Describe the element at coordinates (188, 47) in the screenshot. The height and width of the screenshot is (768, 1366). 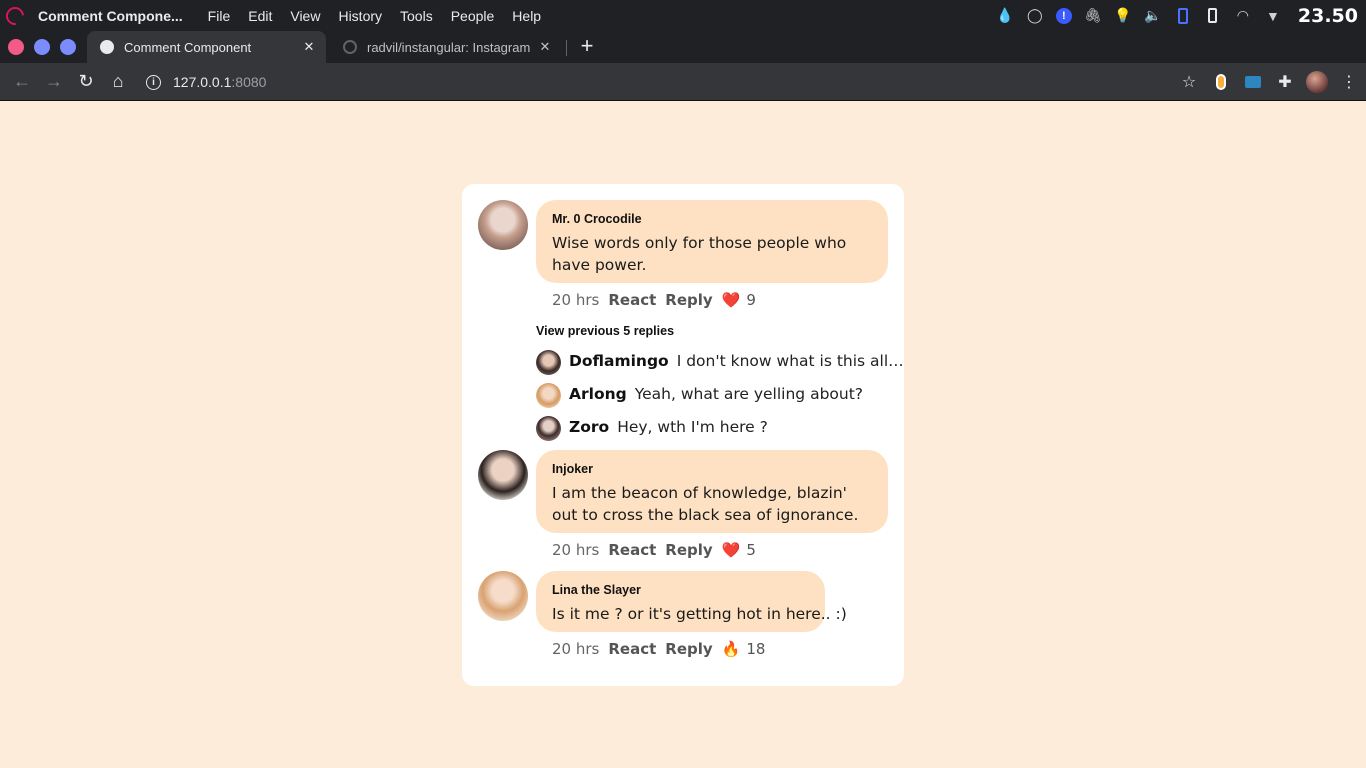
I see `tab-title: Comment Component` at that location.